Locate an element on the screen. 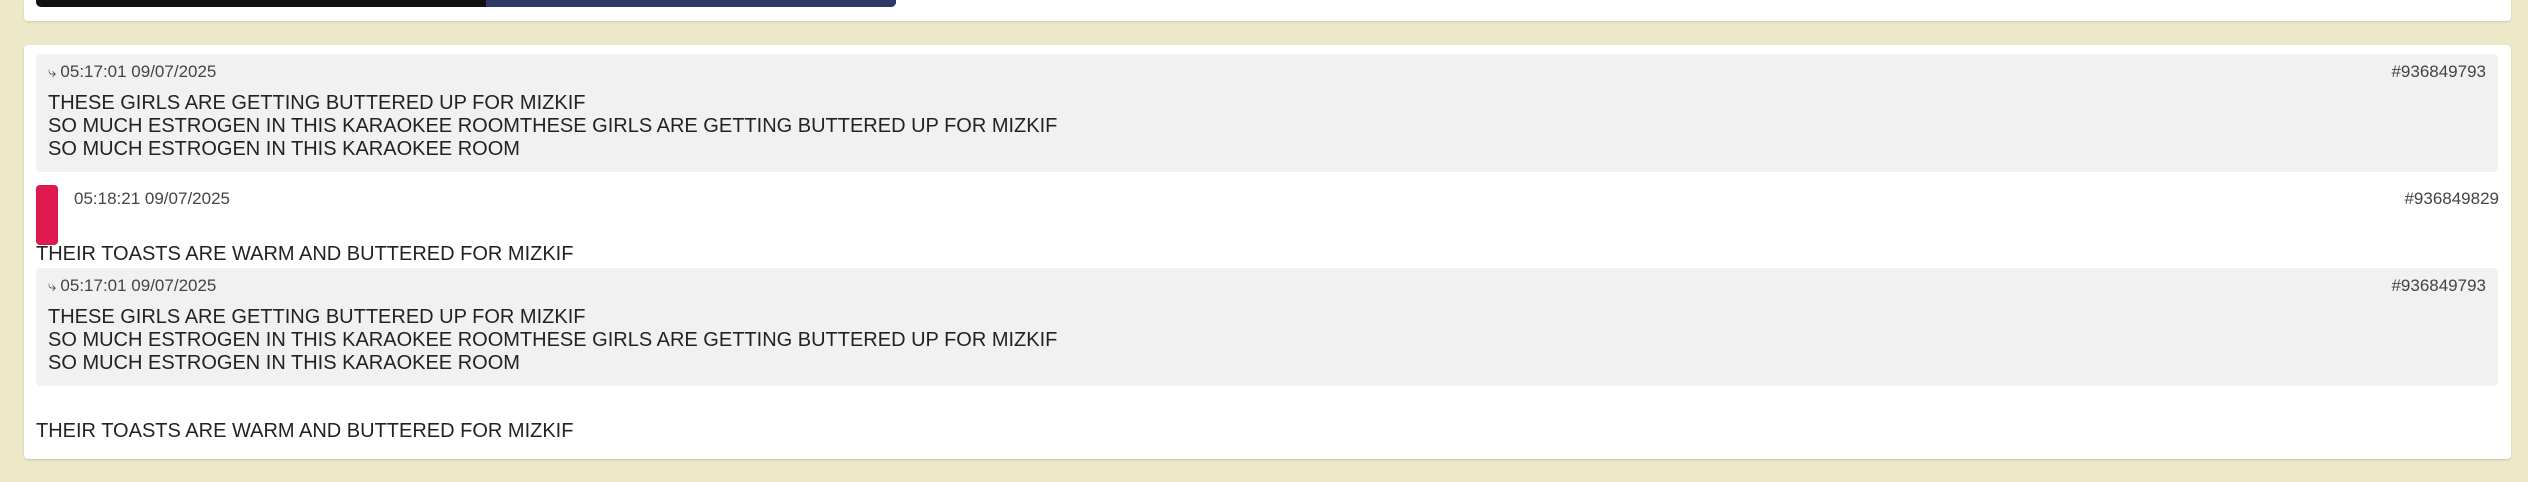 This screenshot has width=2528, height=482. post-id: #936849829 is located at coordinates (2451, 199).